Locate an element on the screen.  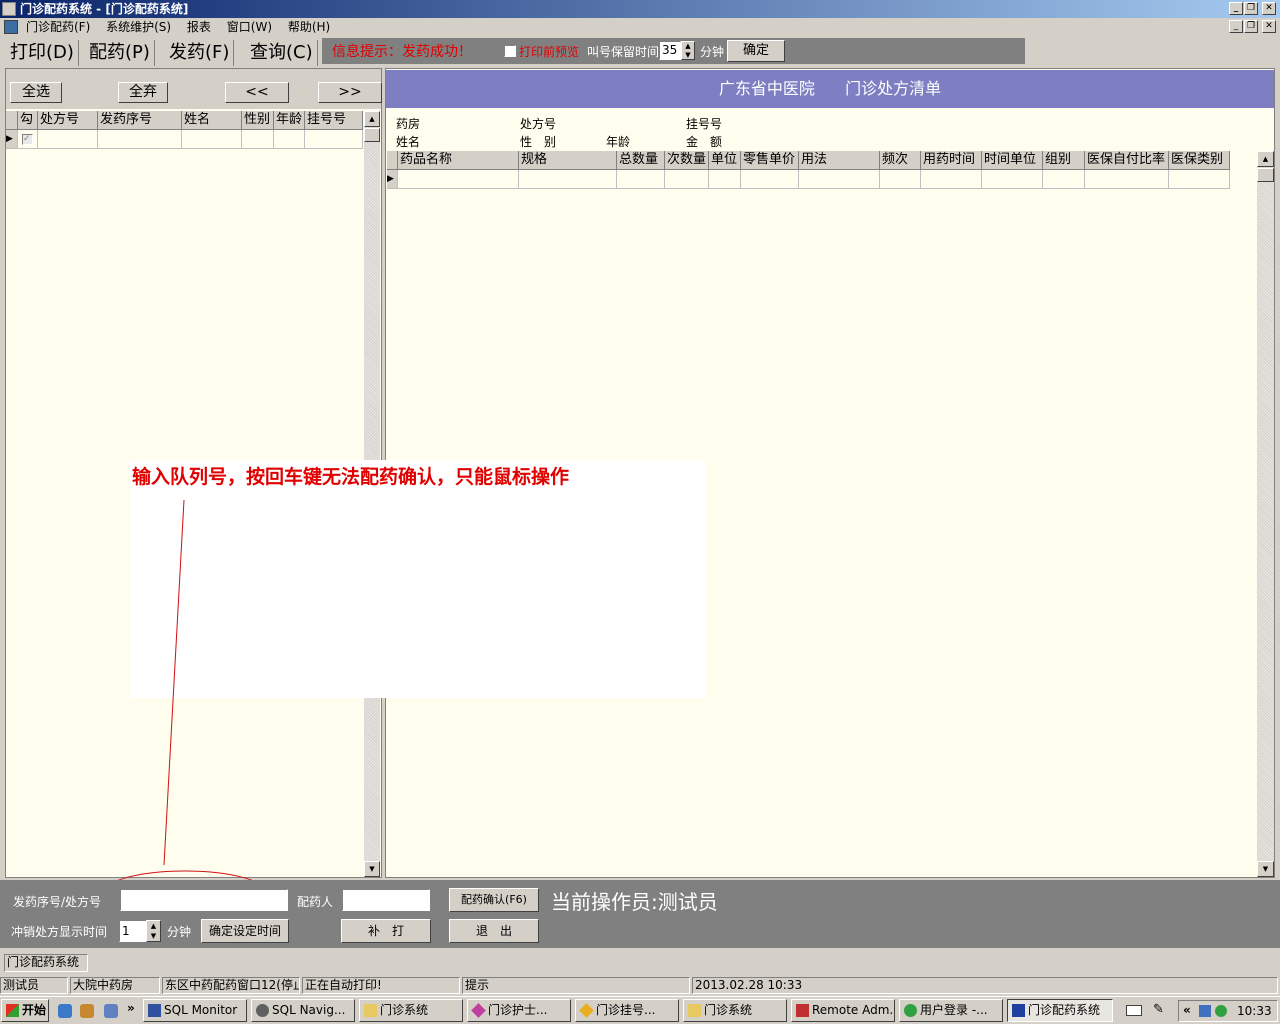
status-user: 测试员 is located at coordinates (34, 985).